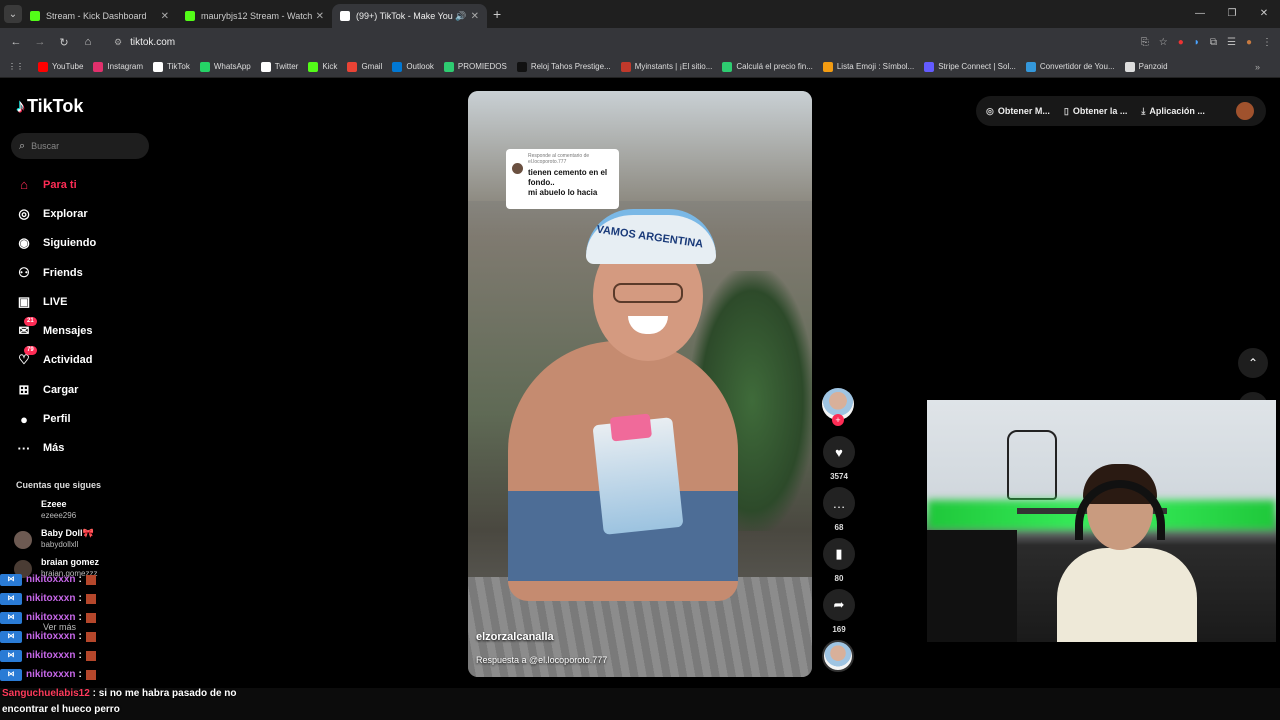  What do you see at coordinates (153, 42) in the screenshot?
I see `url-text: tiktok.com` at bounding box center [153, 42].